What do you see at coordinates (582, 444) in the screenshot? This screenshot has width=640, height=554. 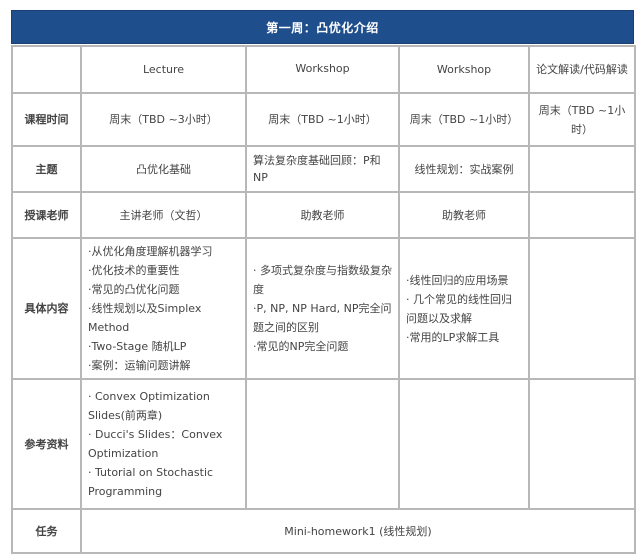 I see `references-cell-paper-code` at bounding box center [582, 444].